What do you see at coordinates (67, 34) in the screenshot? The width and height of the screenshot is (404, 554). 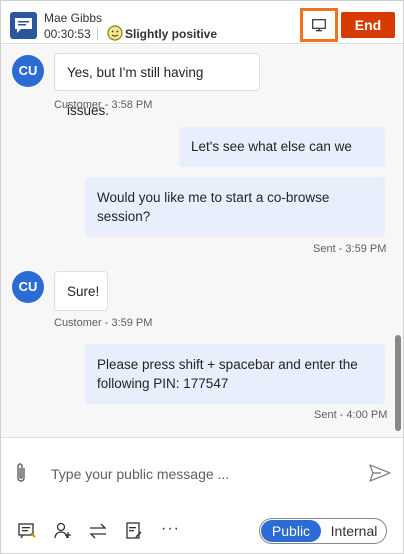 I see `session-timer: 00:30:53` at bounding box center [67, 34].